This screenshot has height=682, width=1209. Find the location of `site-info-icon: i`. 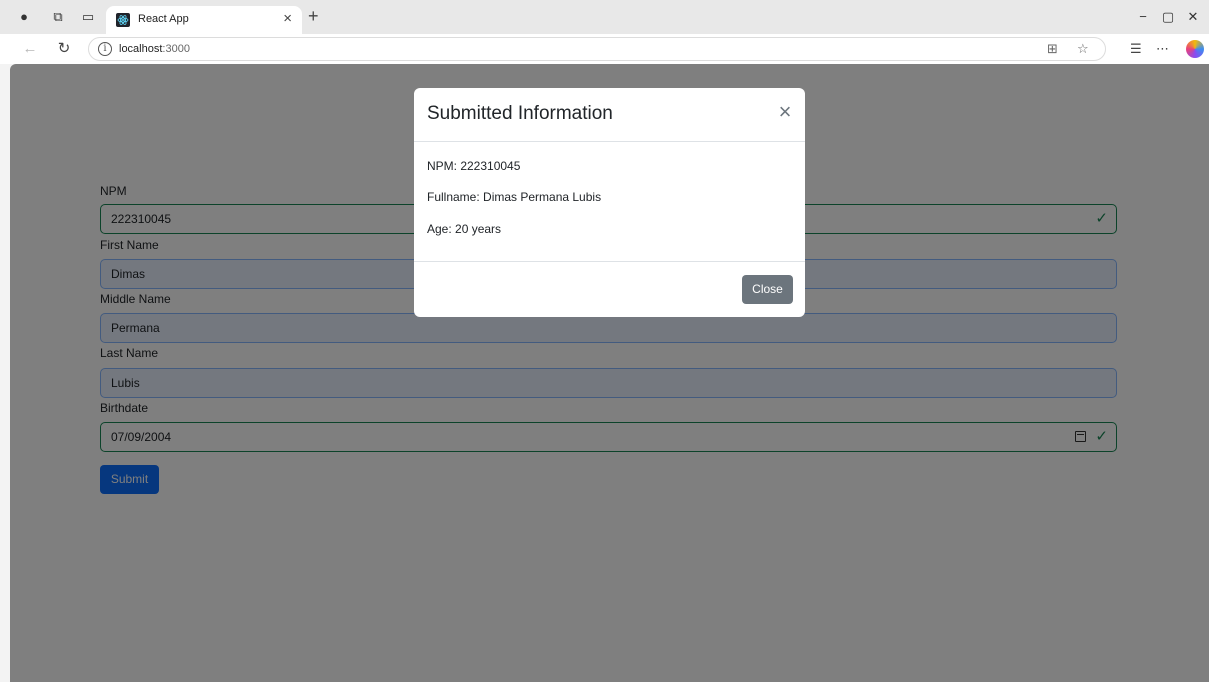

site-info-icon: i is located at coordinates (105, 49).